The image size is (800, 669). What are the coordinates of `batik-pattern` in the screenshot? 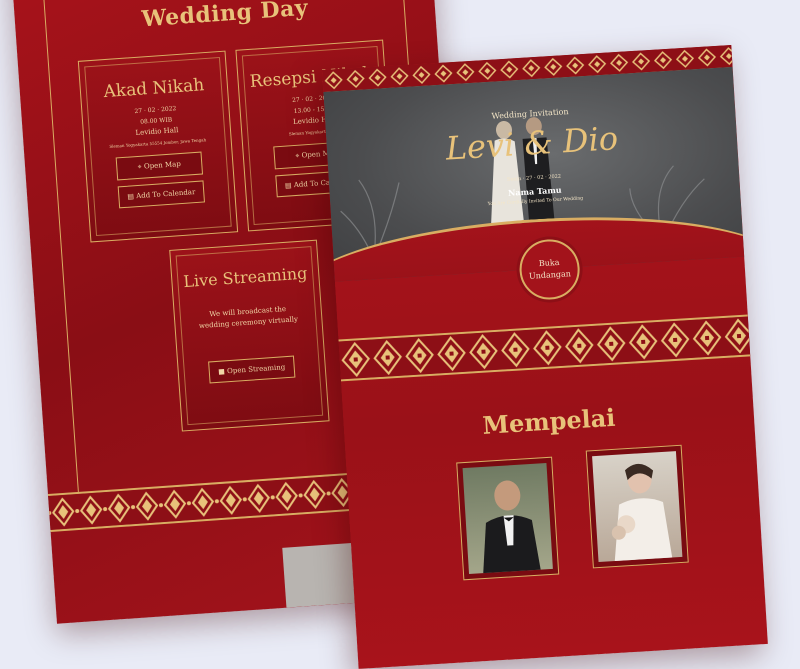 It's located at (544, 348).